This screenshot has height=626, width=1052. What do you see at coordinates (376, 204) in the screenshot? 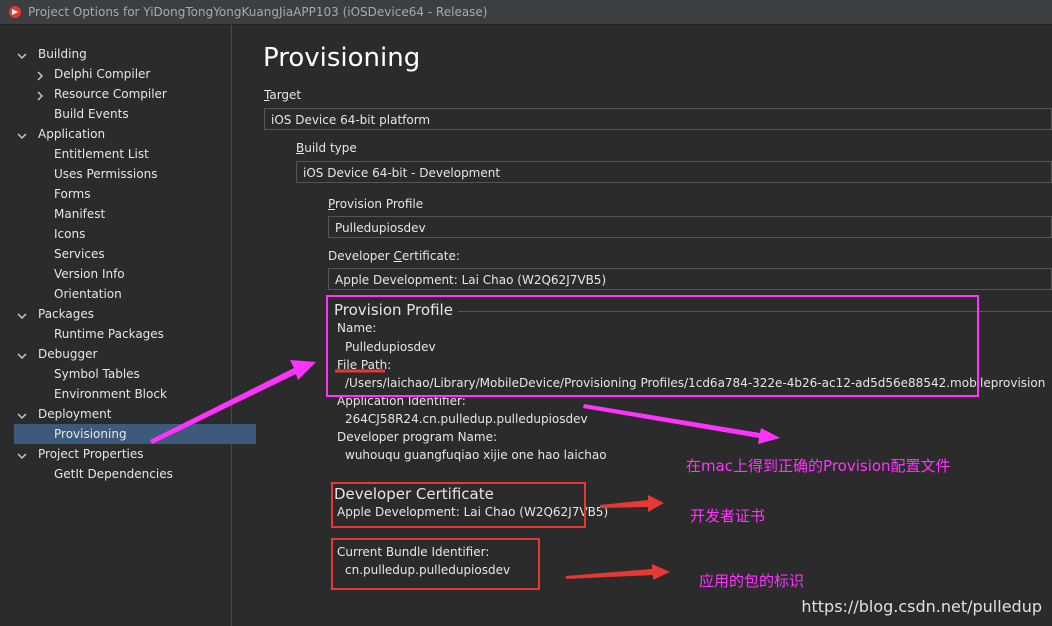
I see `provision-profile-label: Provision Profile` at bounding box center [376, 204].